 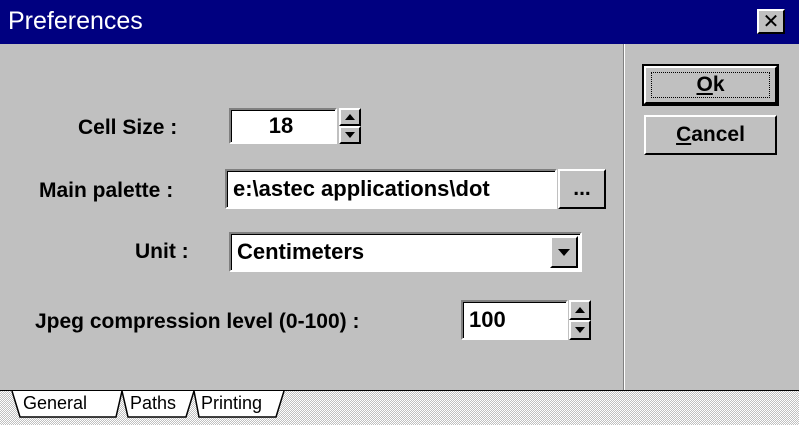 What do you see at coordinates (231, 404) in the screenshot?
I see `tab-printing: Printing` at bounding box center [231, 404].